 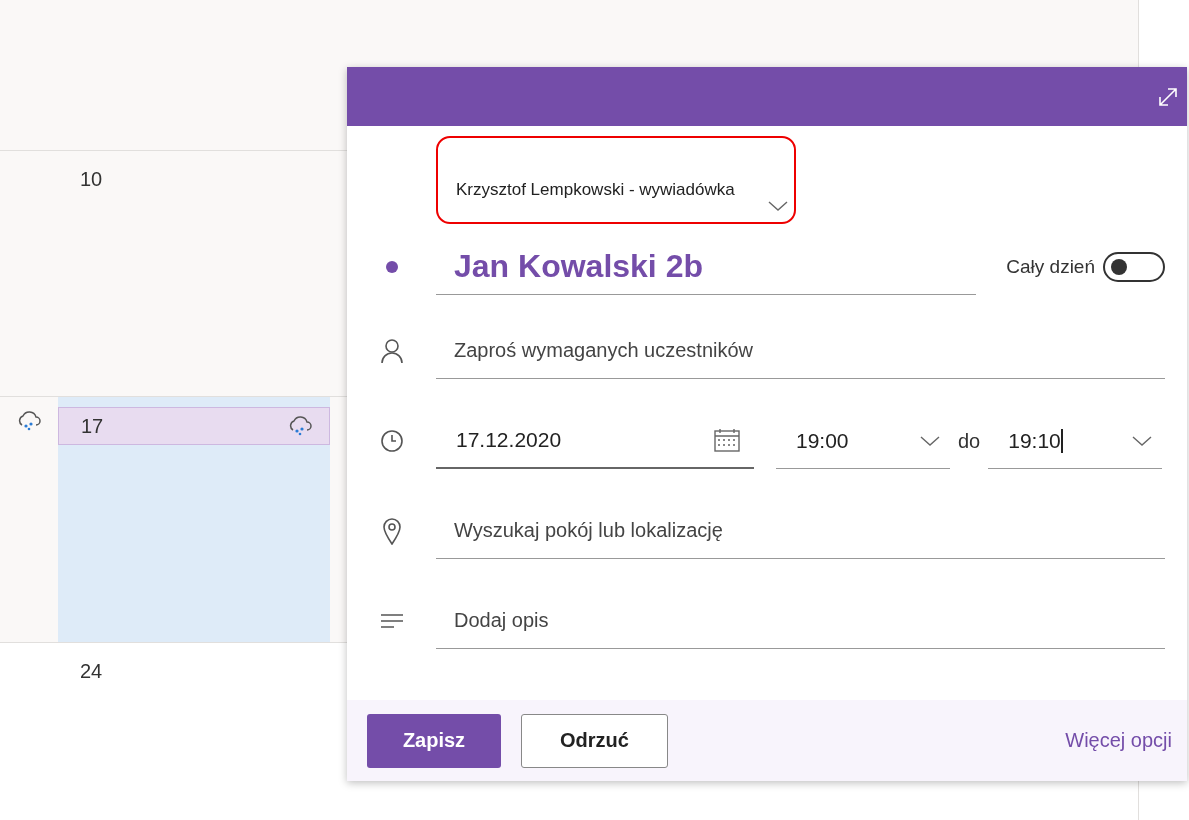 What do you see at coordinates (391, 441) in the screenshot?
I see `clock-icon` at bounding box center [391, 441].